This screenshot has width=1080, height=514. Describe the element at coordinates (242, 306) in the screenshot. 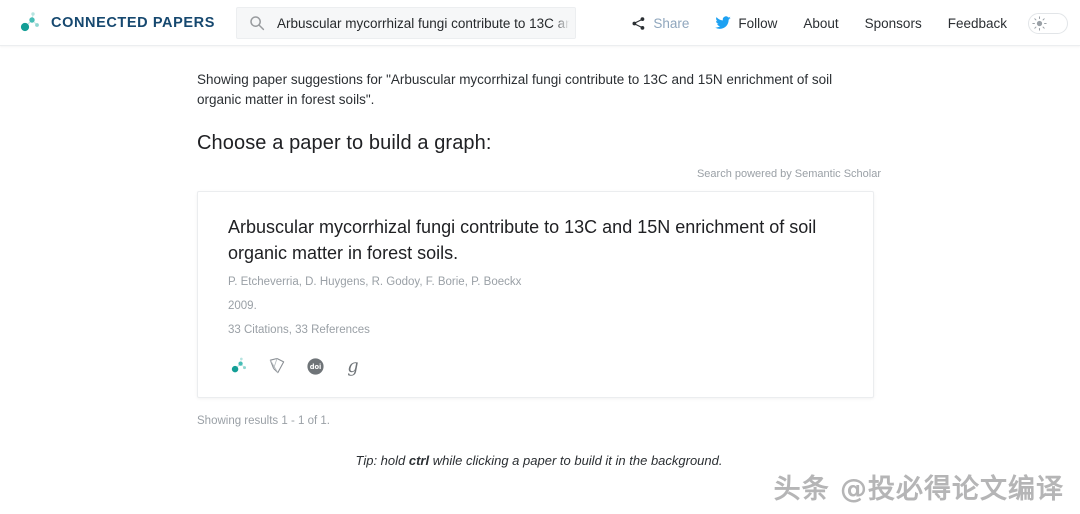

I see `paper-year: 2009.` at that location.